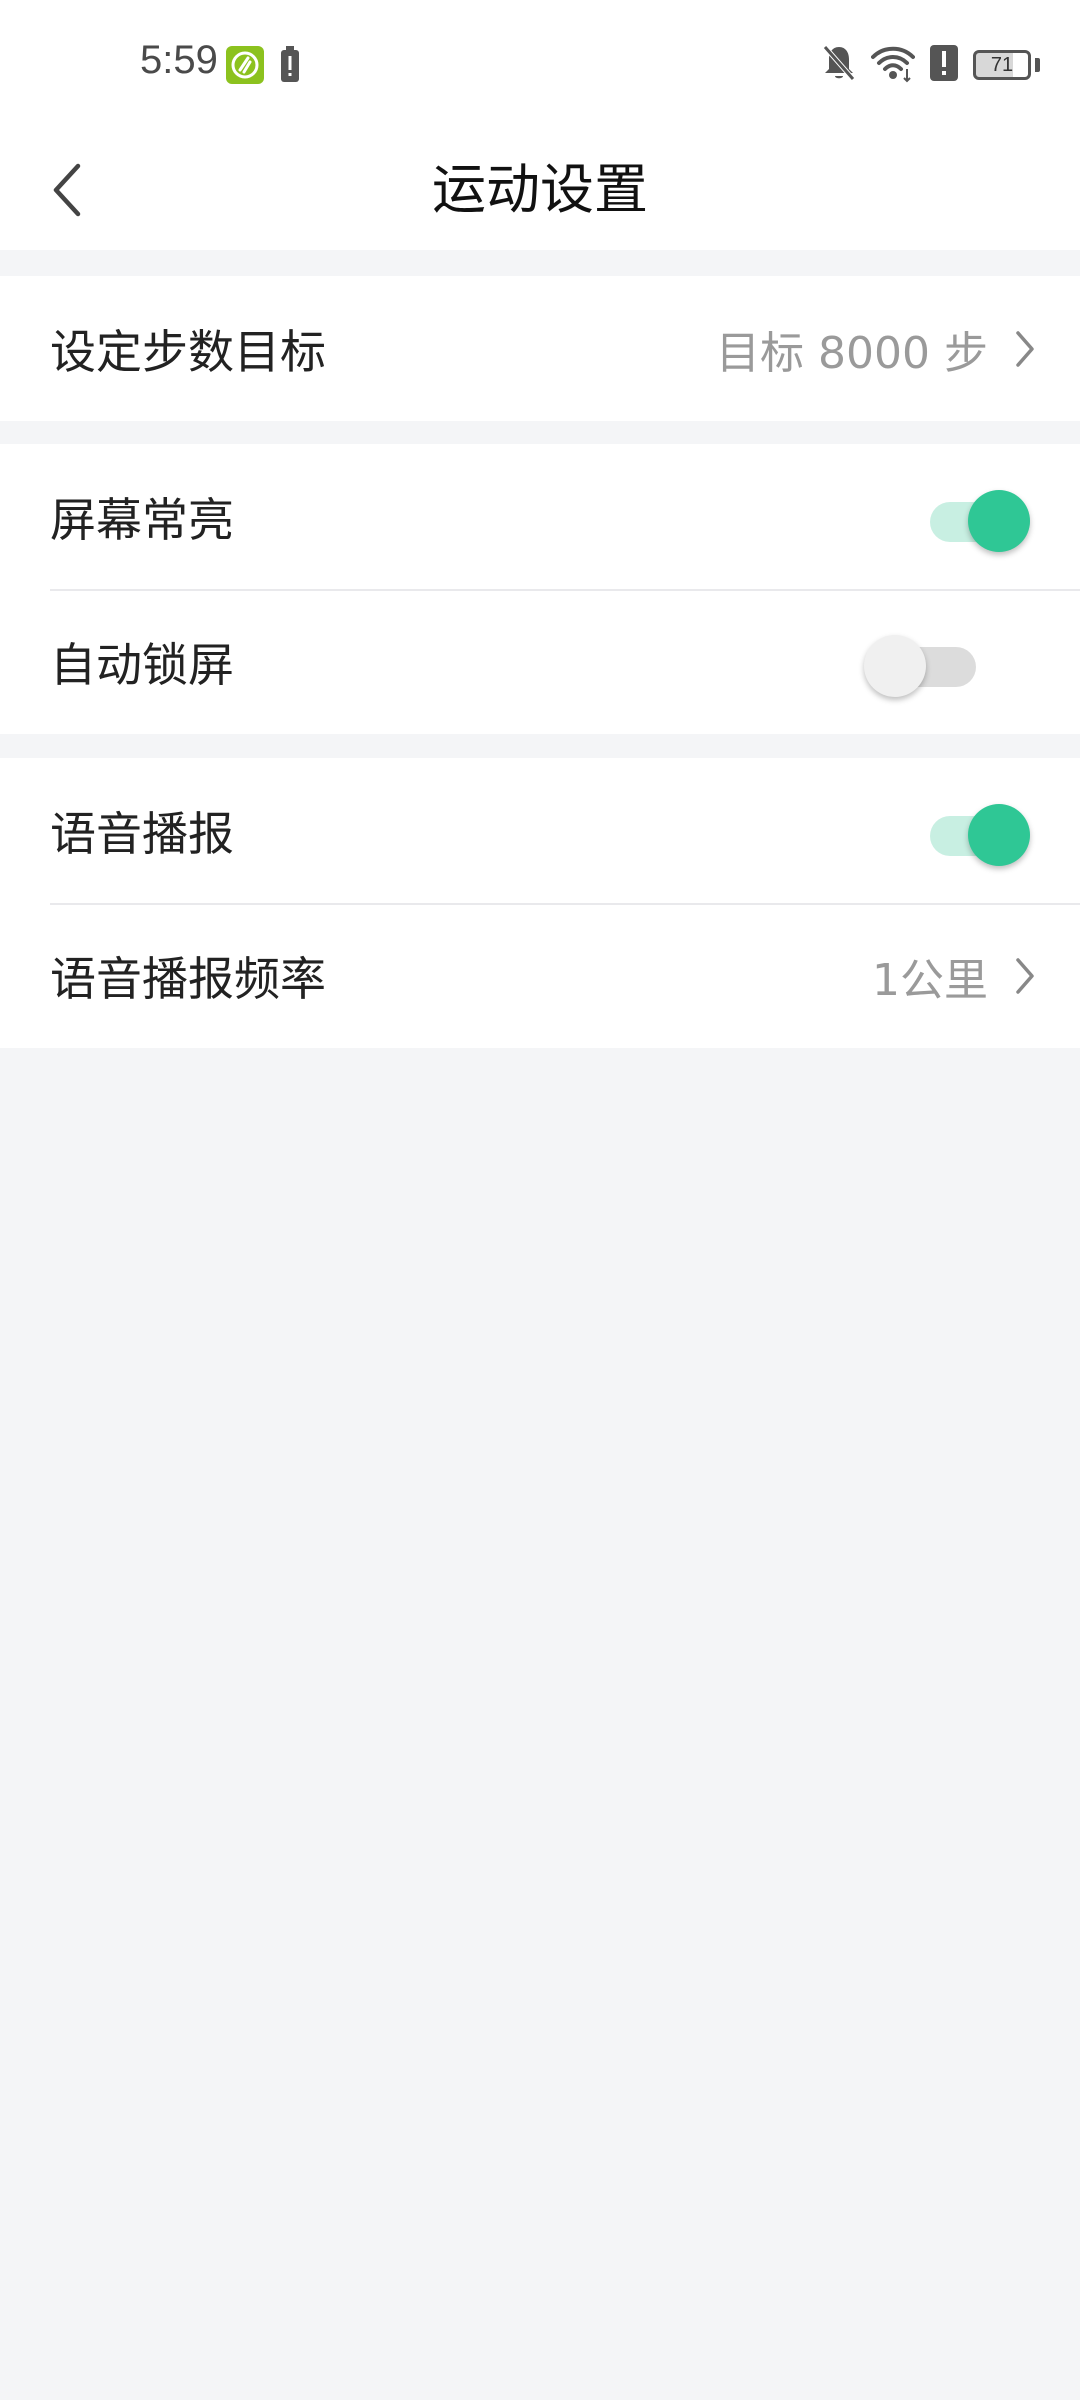  Describe the element at coordinates (540, 65) in the screenshot. I see `status-bar: 5:59 71` at that location.